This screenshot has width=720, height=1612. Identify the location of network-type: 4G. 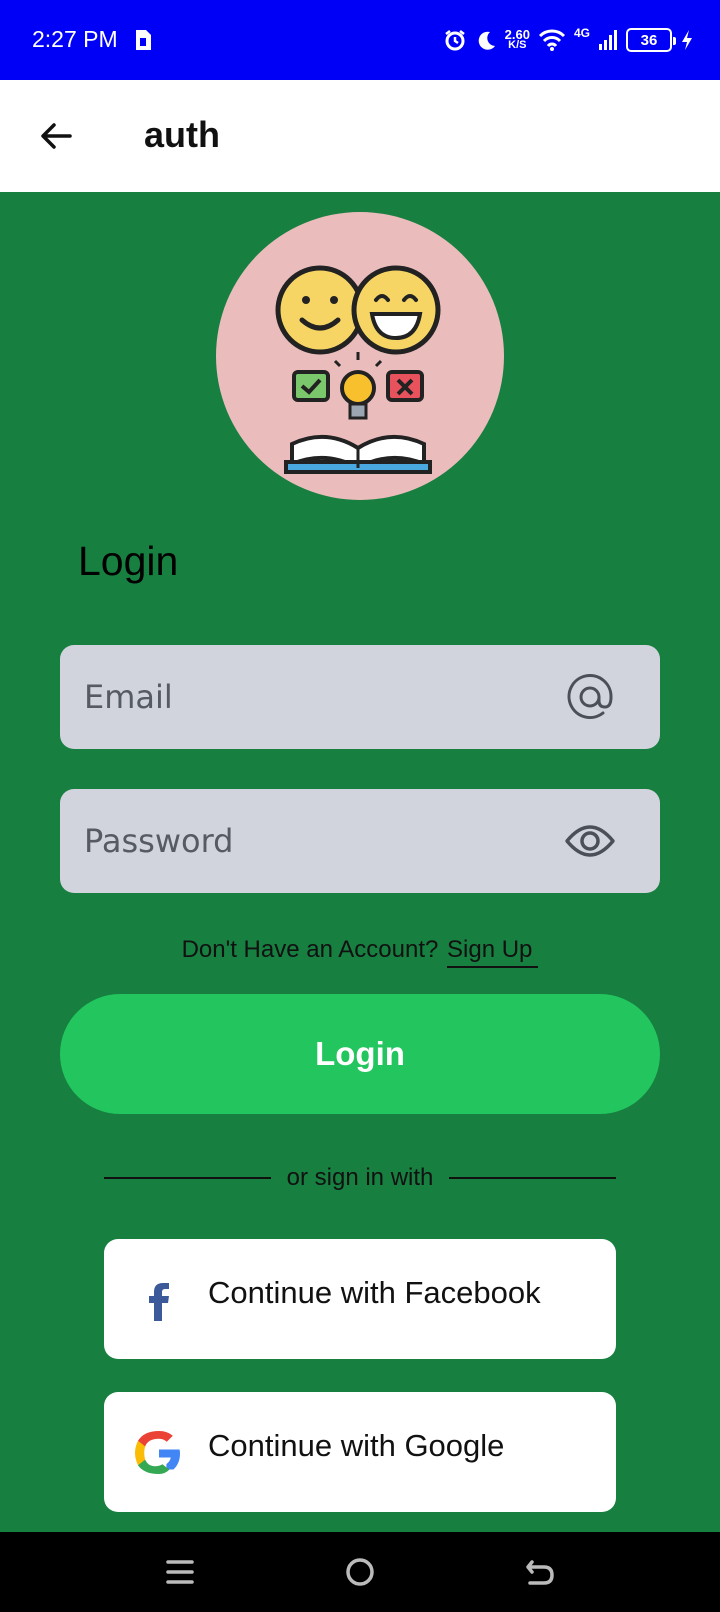
(581, 33).